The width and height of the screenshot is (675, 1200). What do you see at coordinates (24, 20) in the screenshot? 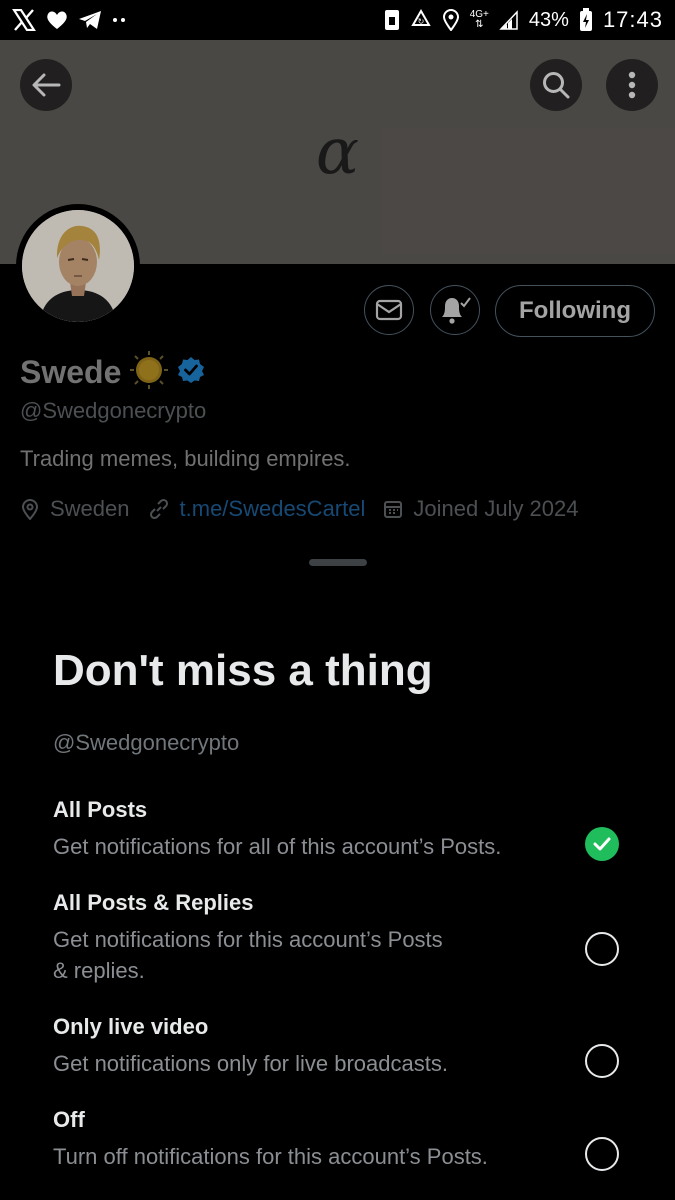
I see `x-logo-icon` at bounding box center [24, 20].